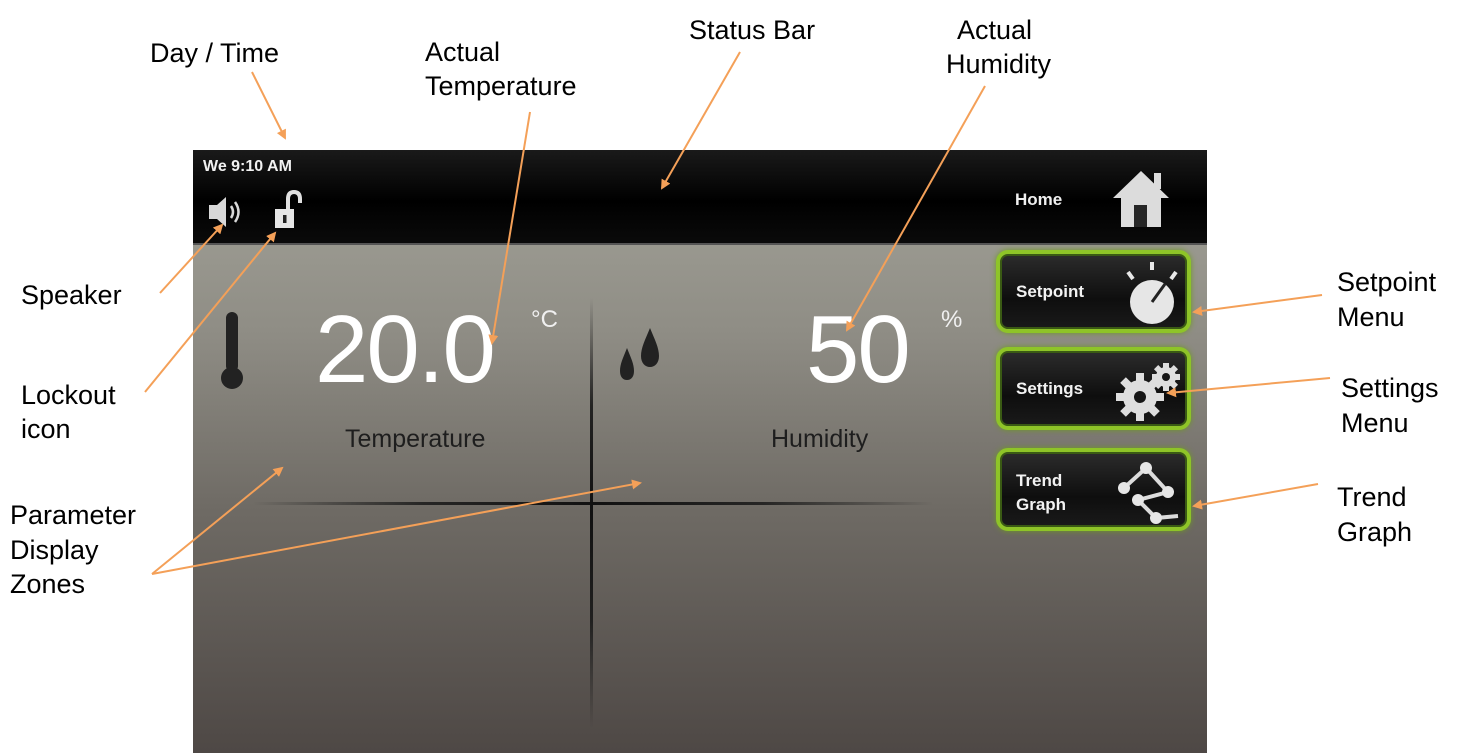 The width and height of the screenshot is (1475, 753). Describe the element at coordinates (591, 513) in the screenshot. I see `zone-divider-vertical` at that location.